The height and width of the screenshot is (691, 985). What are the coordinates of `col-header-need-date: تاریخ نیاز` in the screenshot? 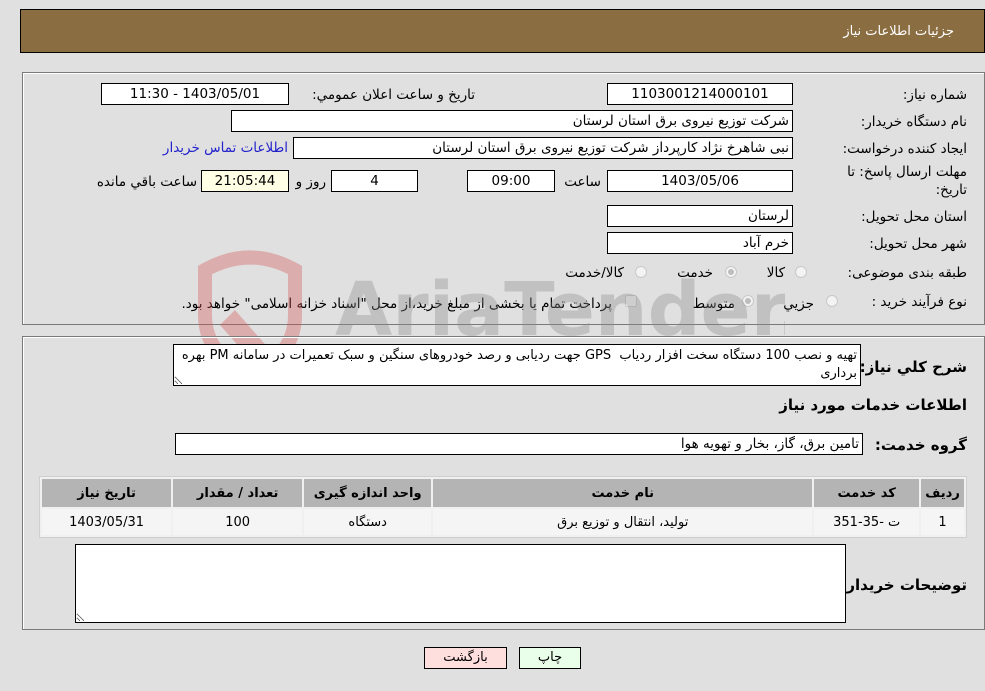 It's located at (107, 493).